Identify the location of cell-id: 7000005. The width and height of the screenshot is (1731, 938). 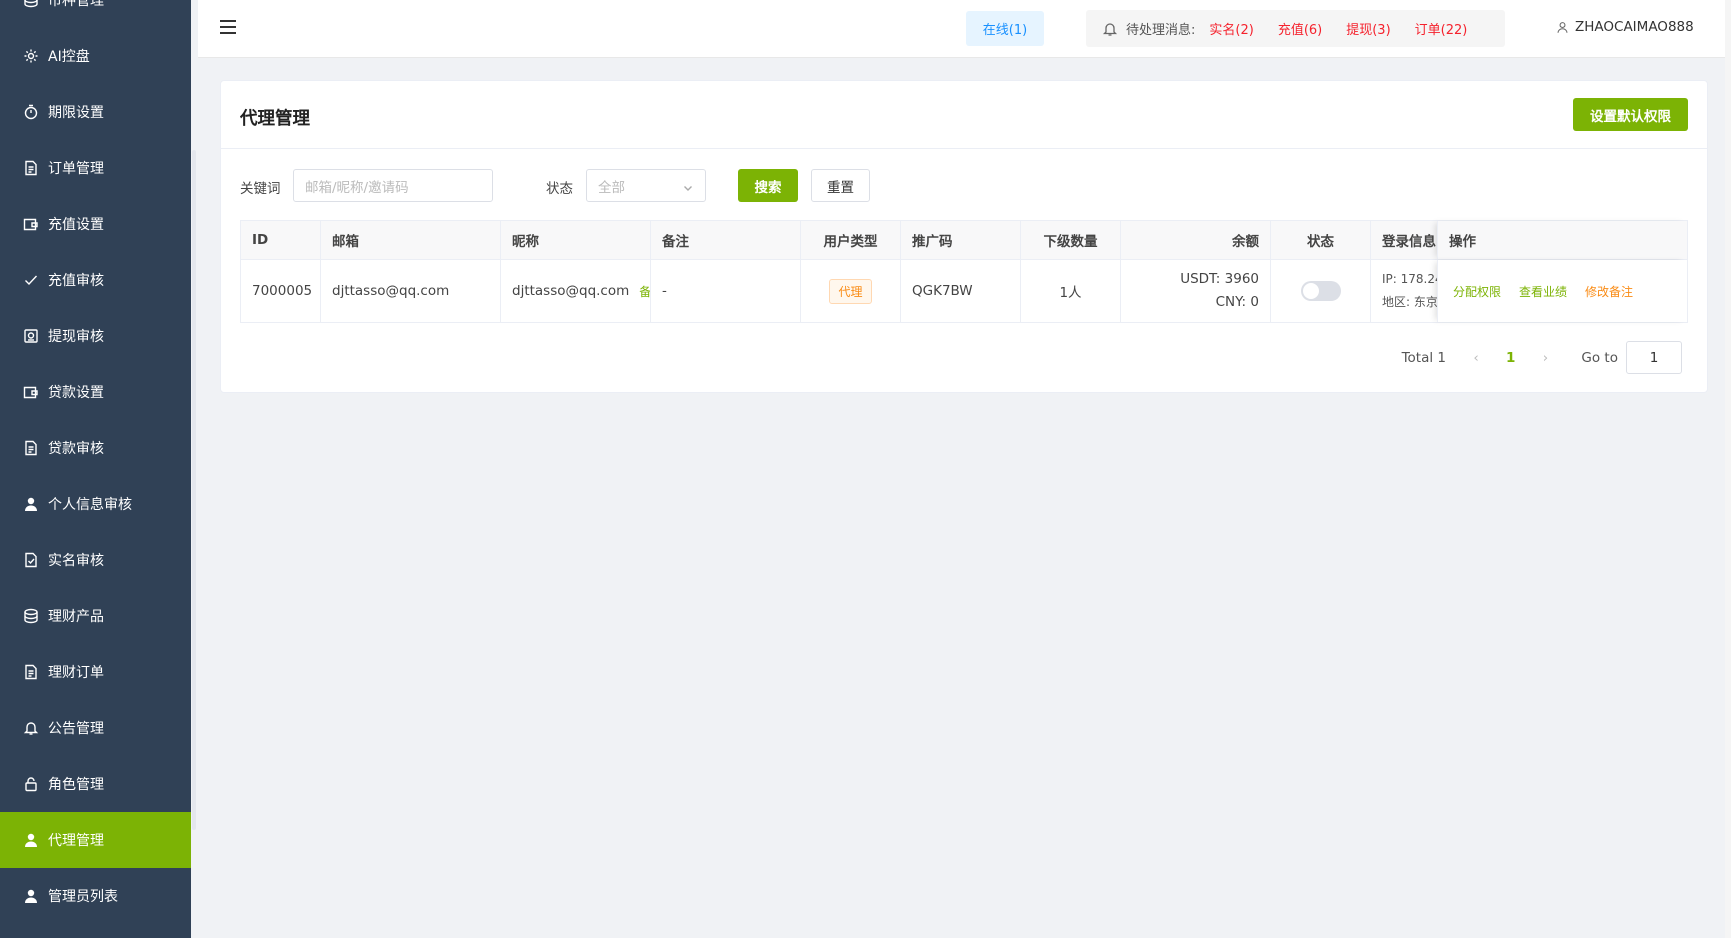
(281, 291).